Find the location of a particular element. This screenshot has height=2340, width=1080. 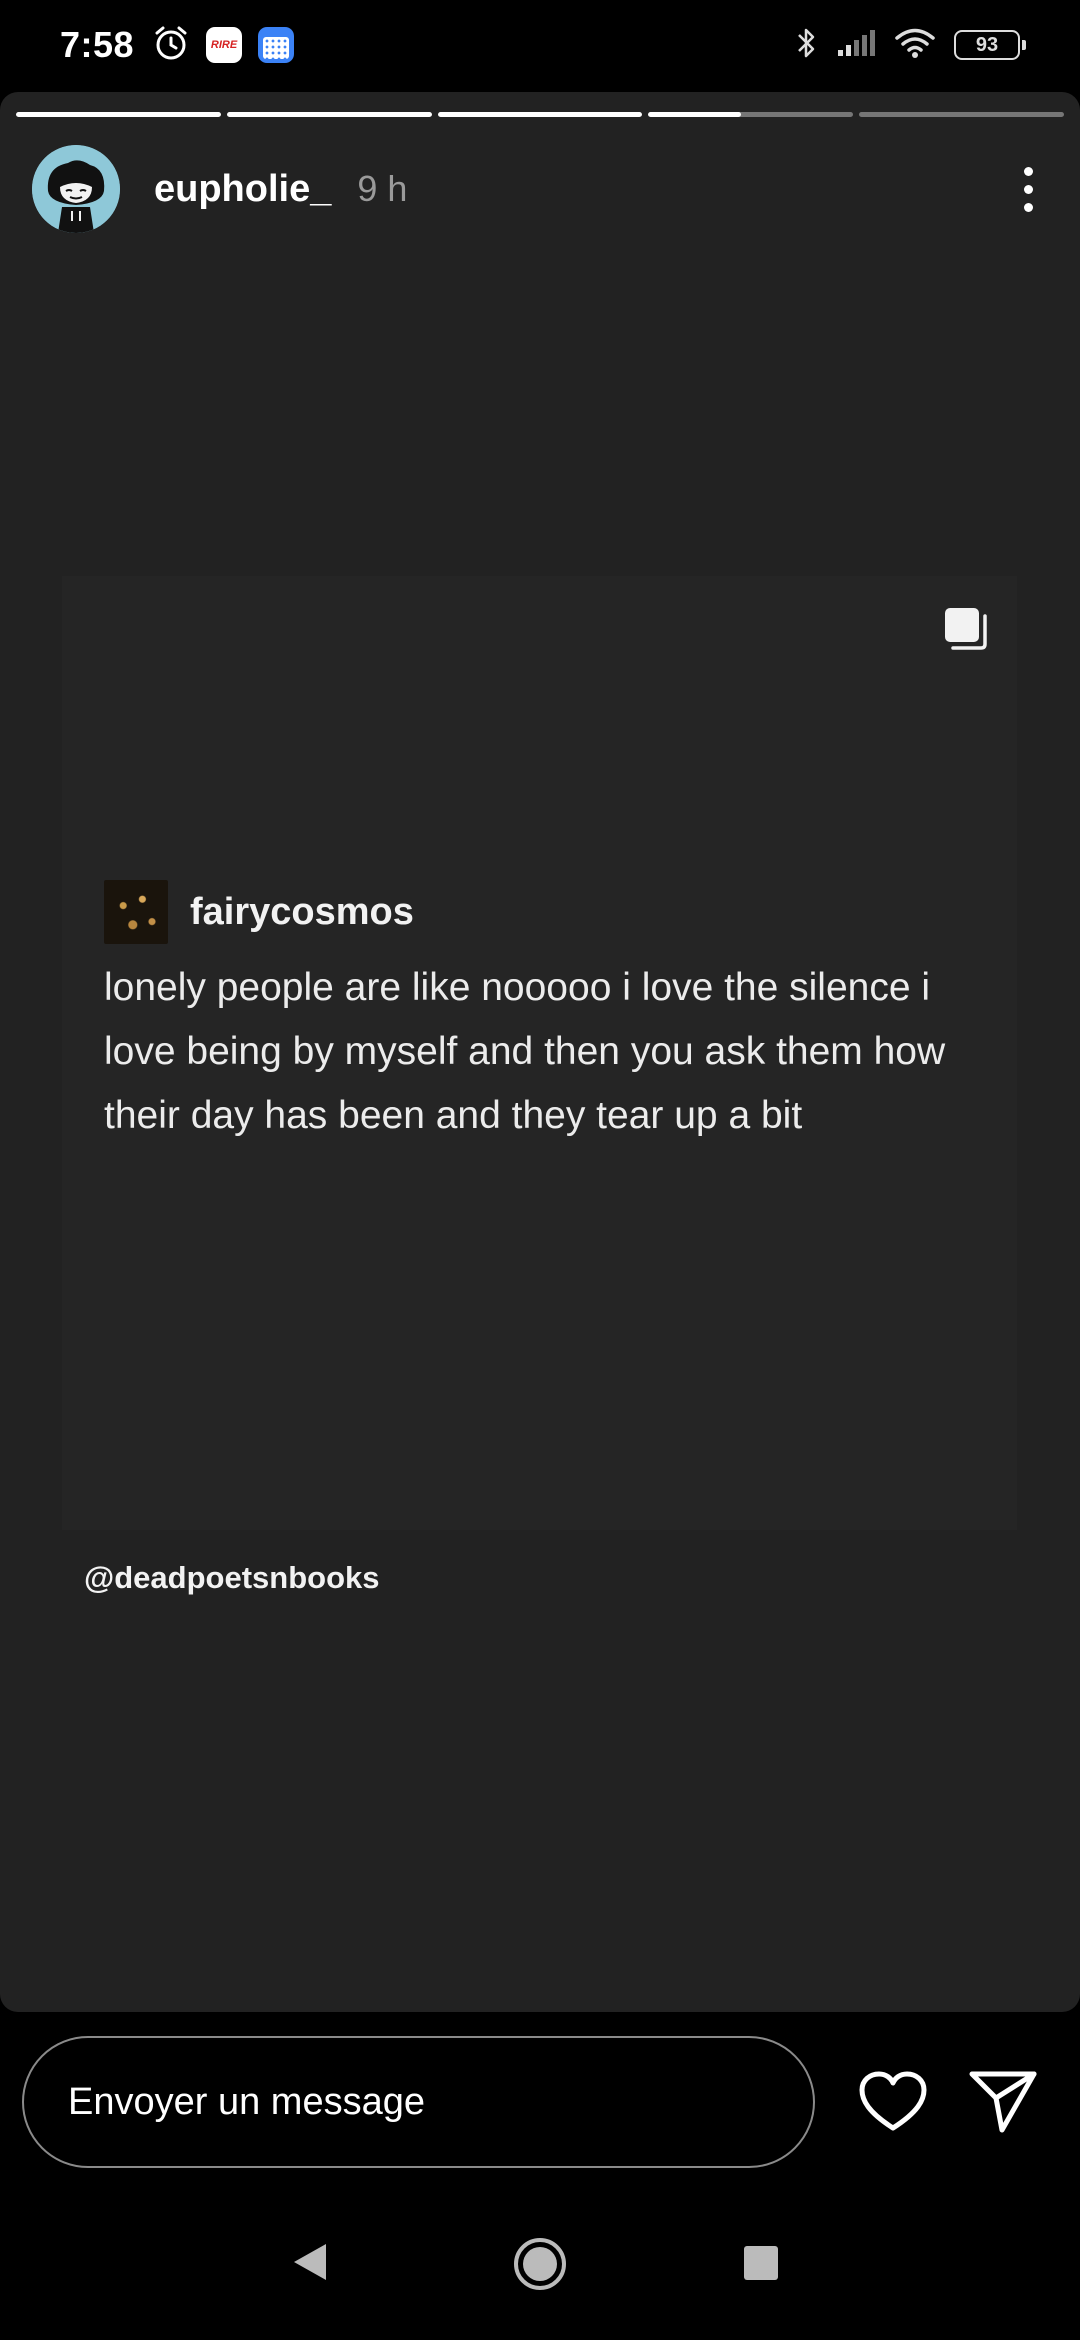

calendar-app-icon is located at coordinates (276, 45).